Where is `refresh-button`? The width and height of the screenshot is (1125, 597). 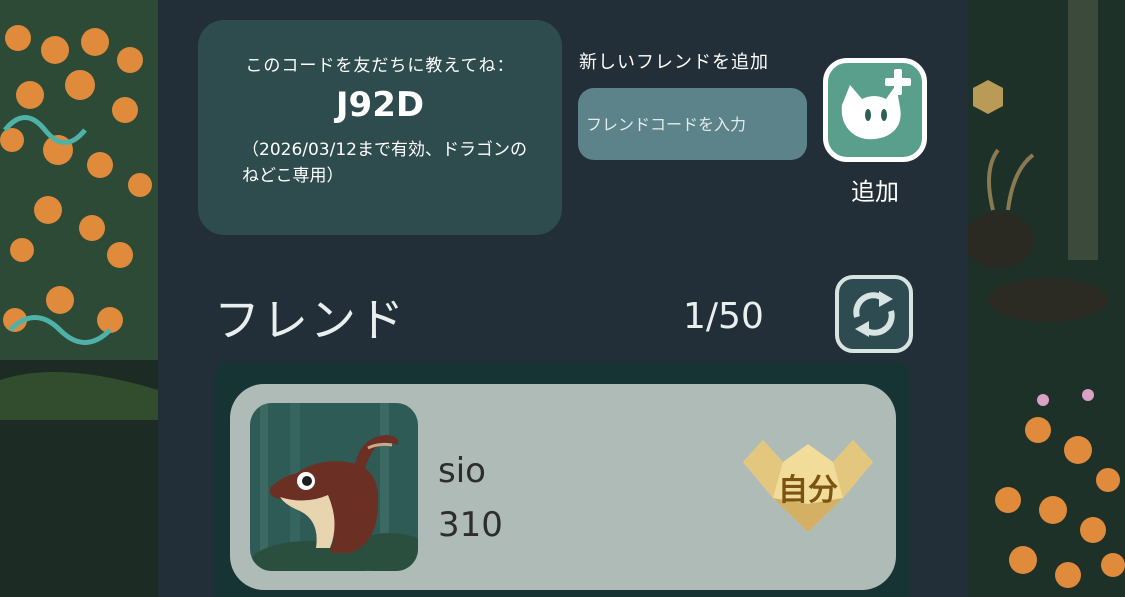
refresh-button is located at coordinates (874, 314).